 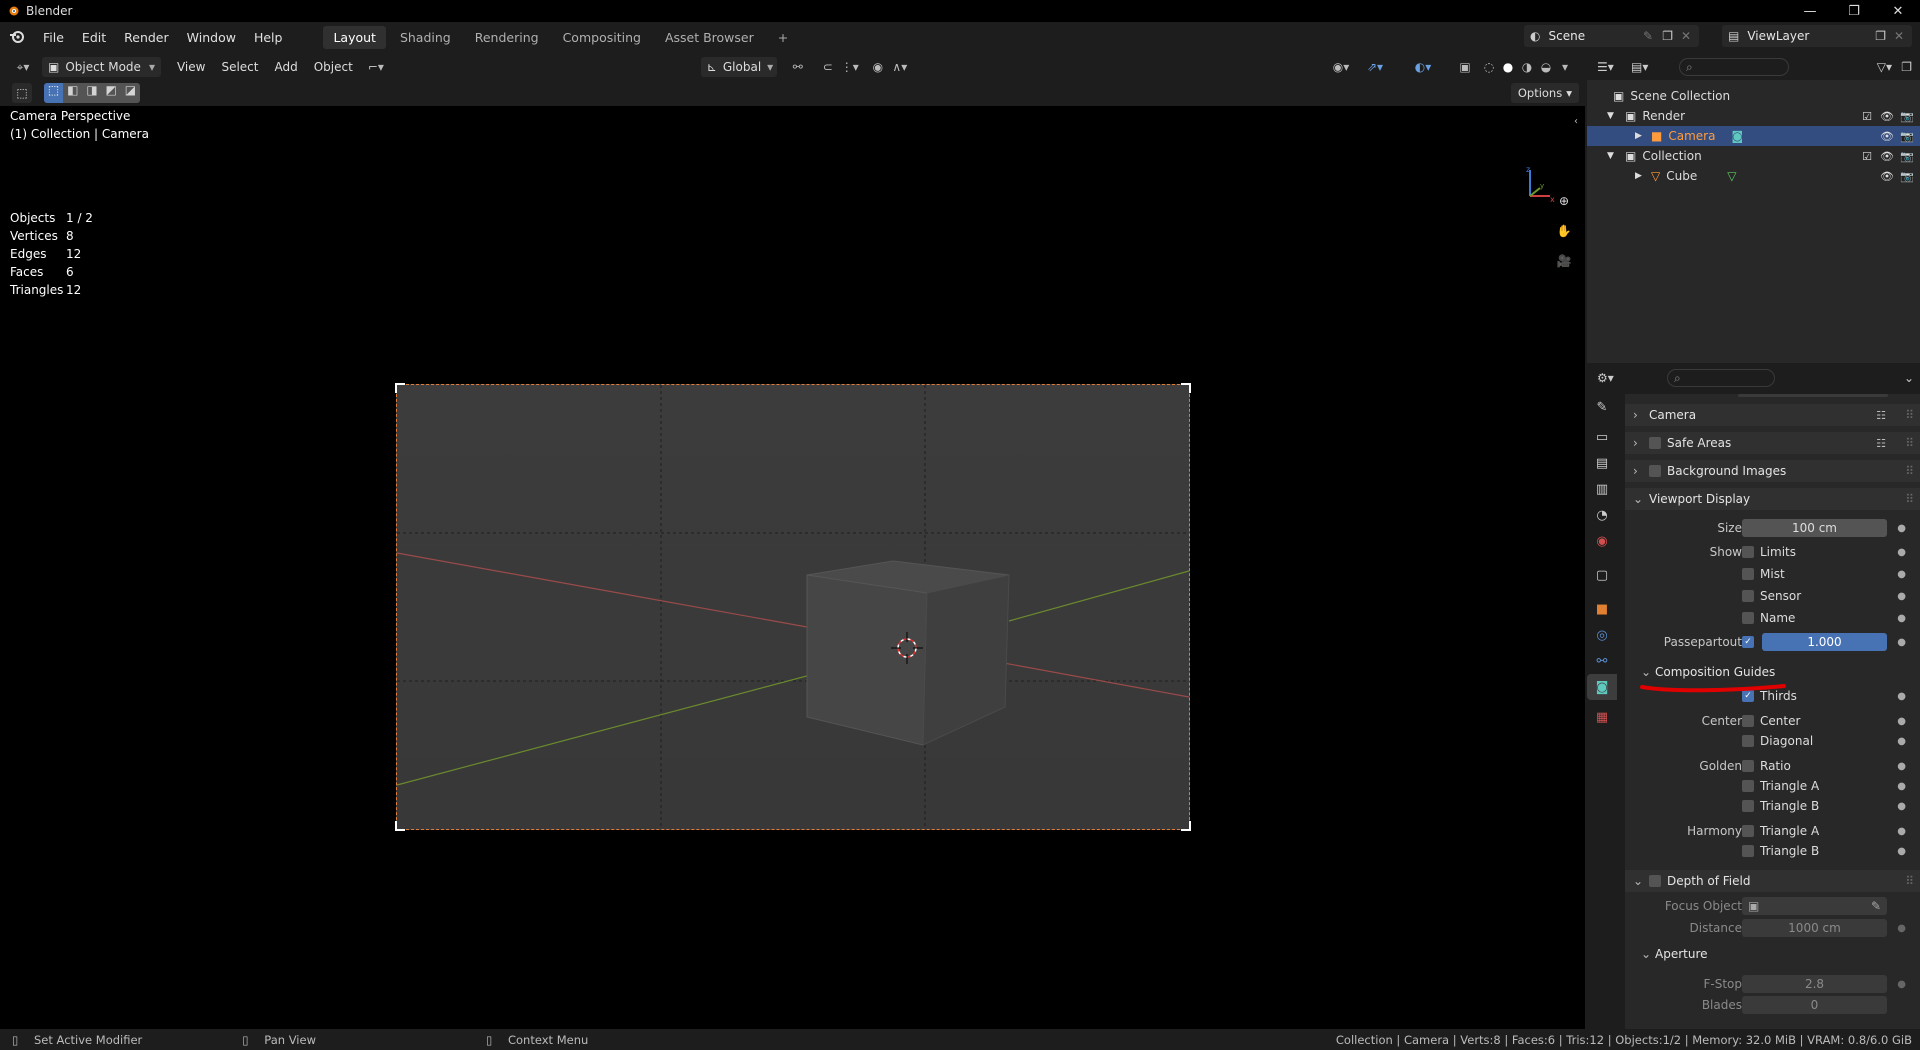 What do you see at coordinates (900, 67) in the screenshot?
I see `falloff-icon: ∧▾` at bounding box center [900, 67].